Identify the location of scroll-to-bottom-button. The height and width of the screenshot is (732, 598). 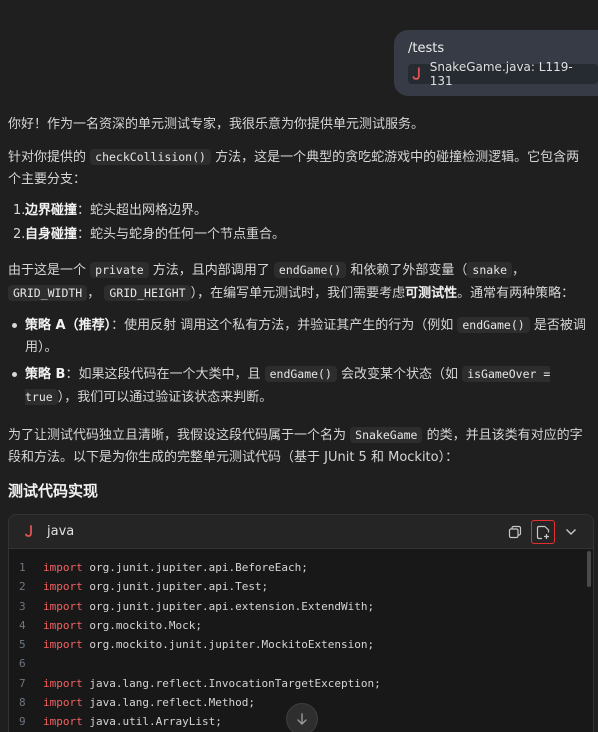
(302, 717).